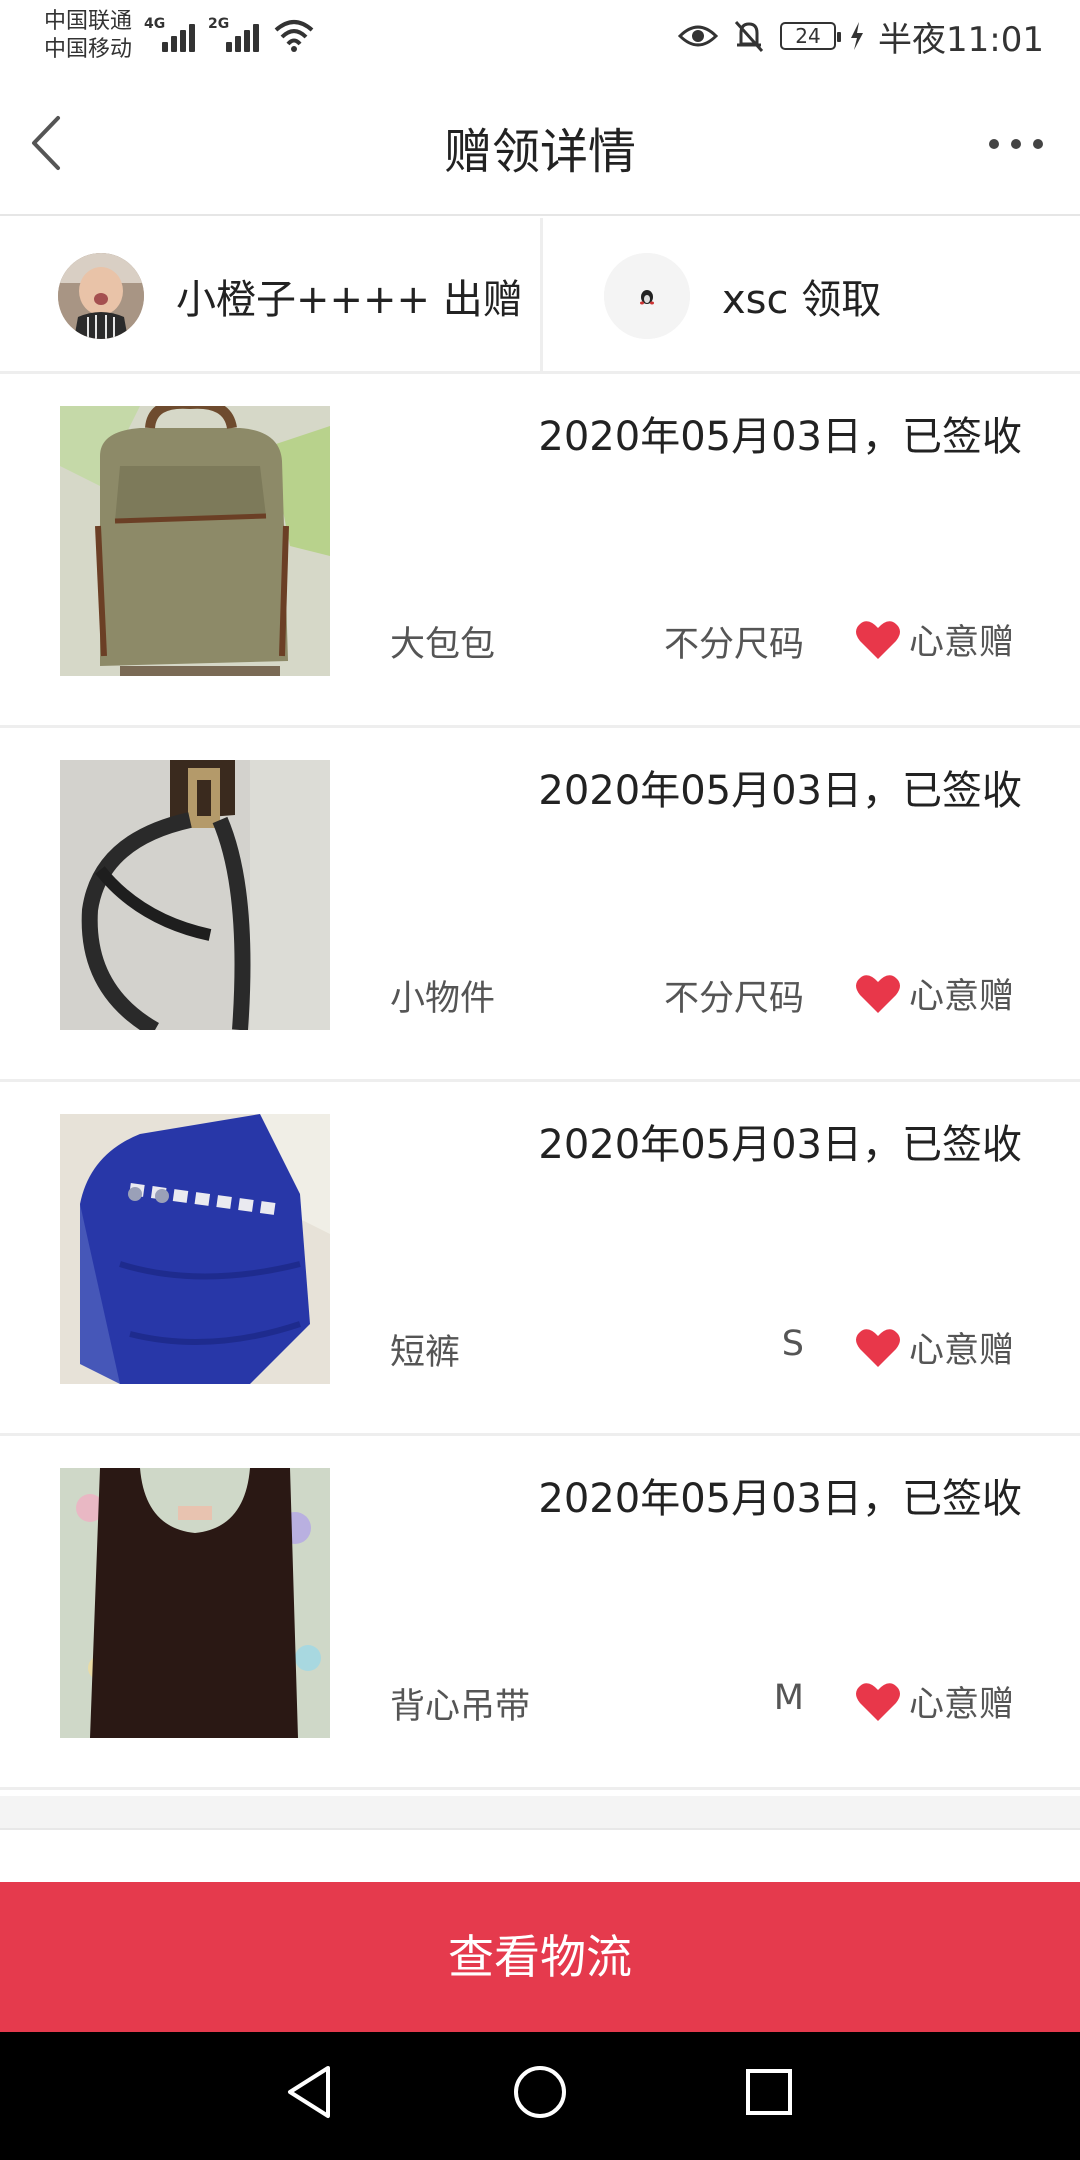  I want to click on carrier-2: 中国移动, so click(88, 49).